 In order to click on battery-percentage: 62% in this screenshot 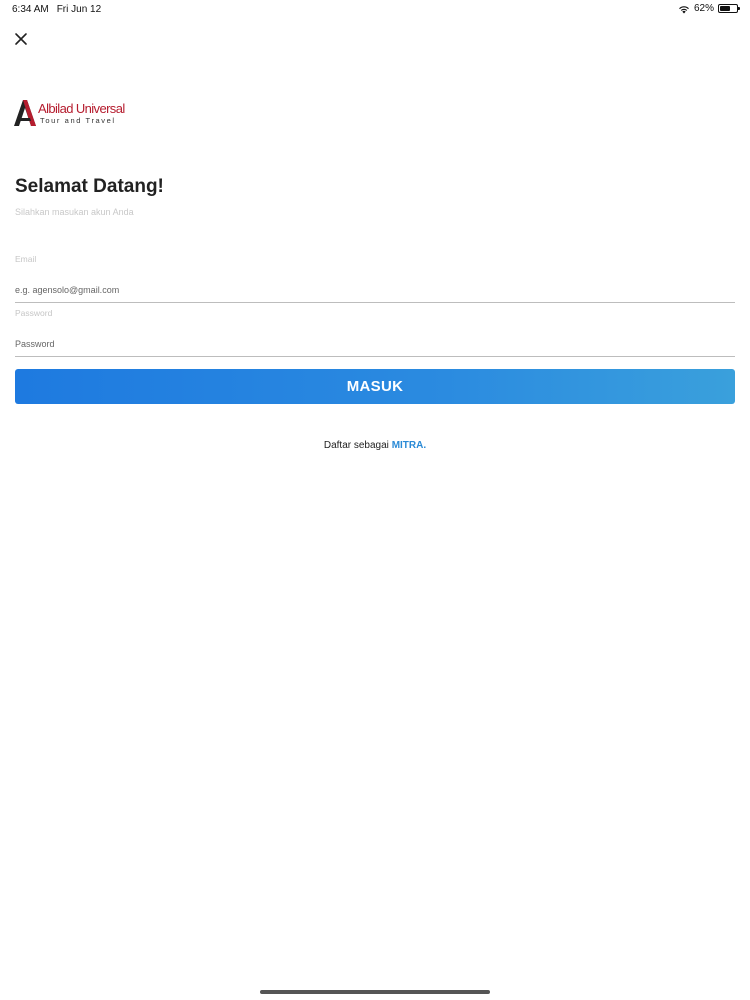, I will do `click(703, 8)`.